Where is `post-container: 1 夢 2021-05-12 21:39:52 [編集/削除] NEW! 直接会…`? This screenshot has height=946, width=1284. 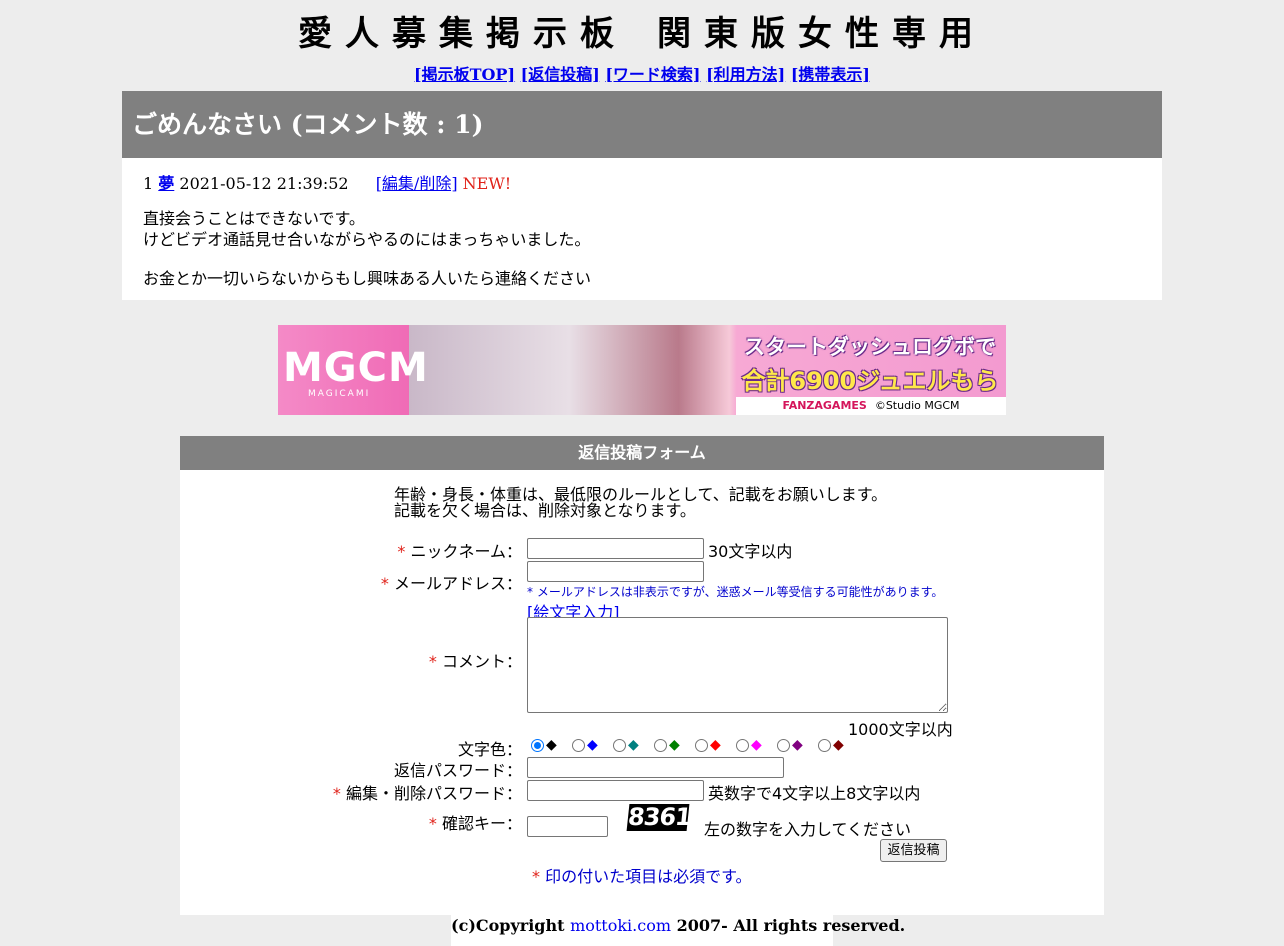 post-container: 1 夢 2021-05-12 21:39:52 [編集/削除] NEW! 直接会… is located at coordinates (642, 229).